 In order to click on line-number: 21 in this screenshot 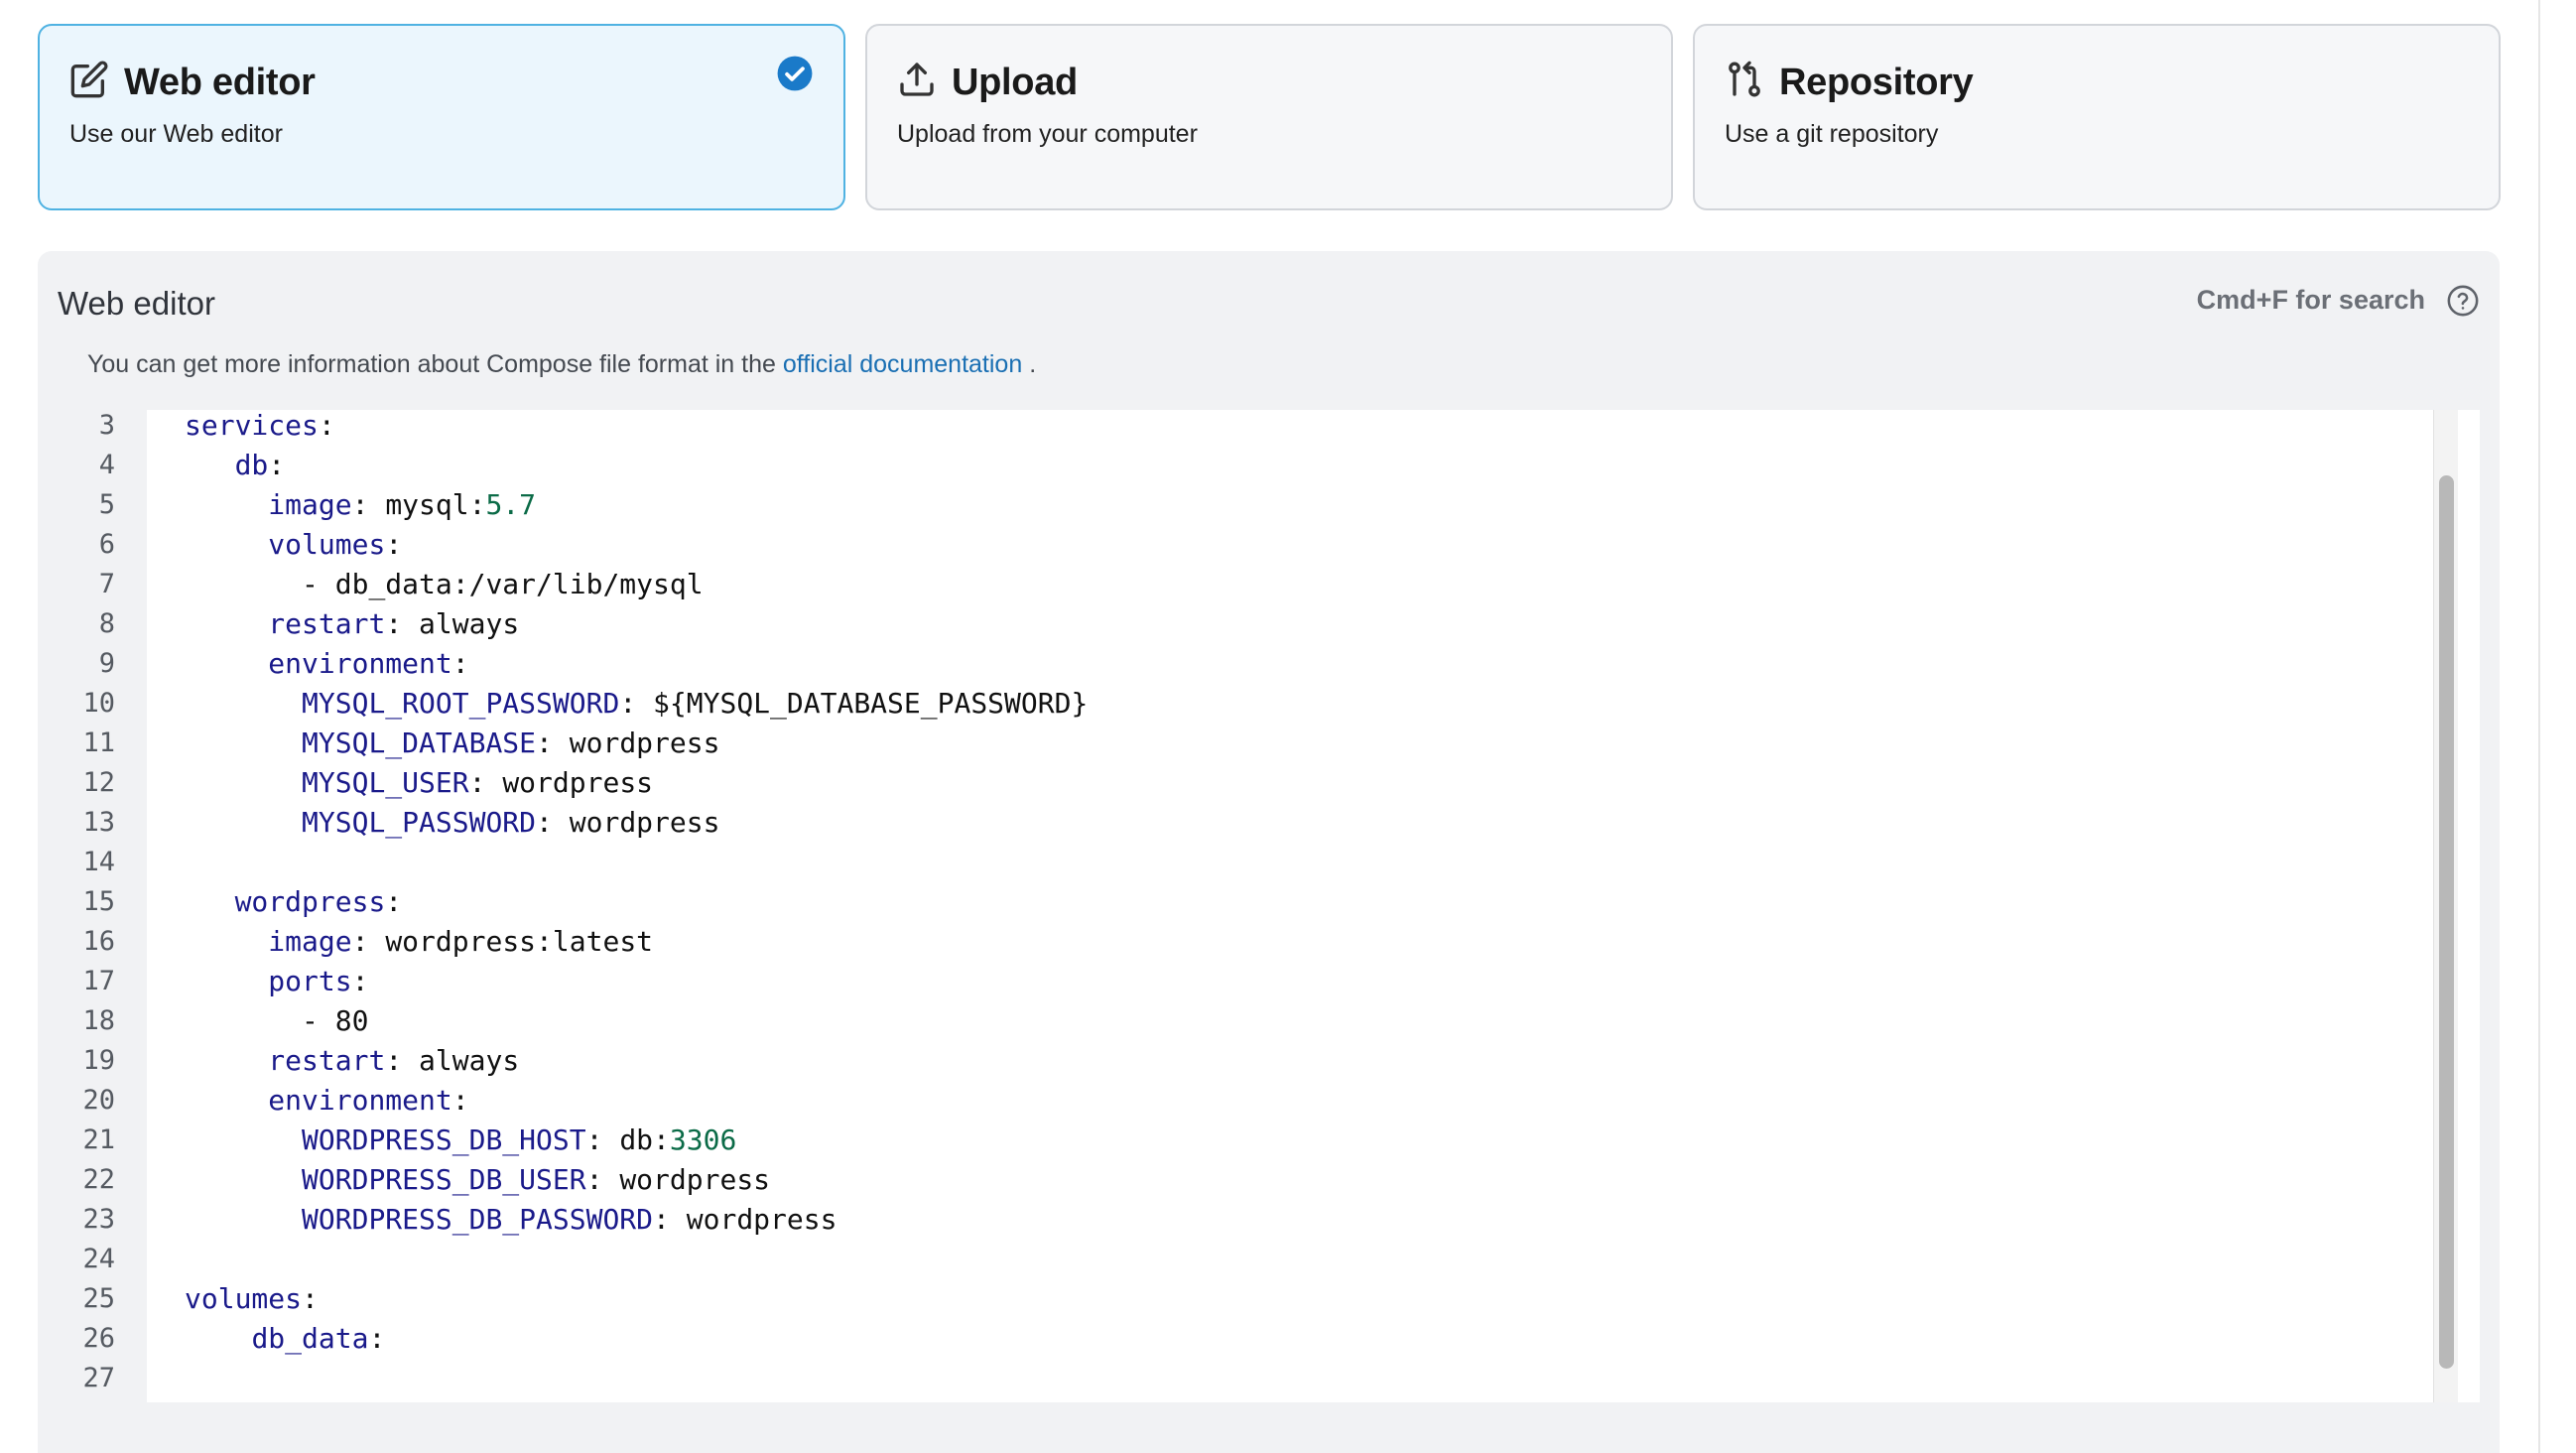, I will do `click(99, 1139)`.